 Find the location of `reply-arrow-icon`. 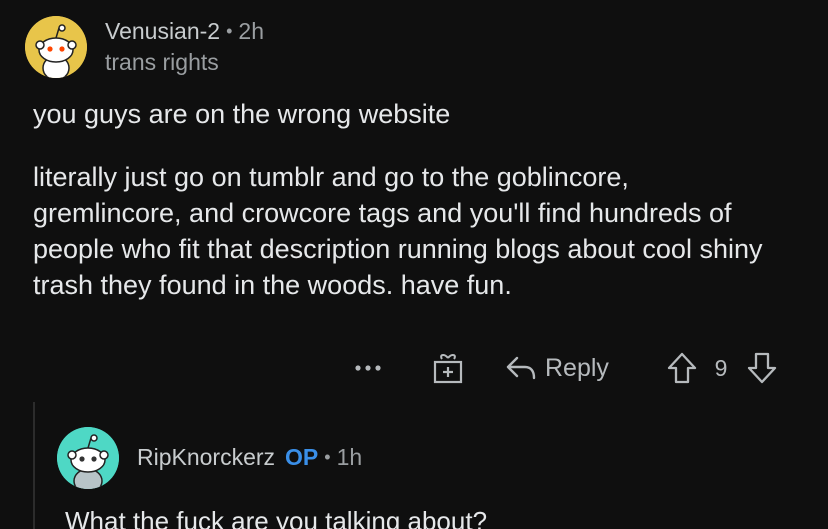

reply-arrow-icon is located at coordinates (521, 368).